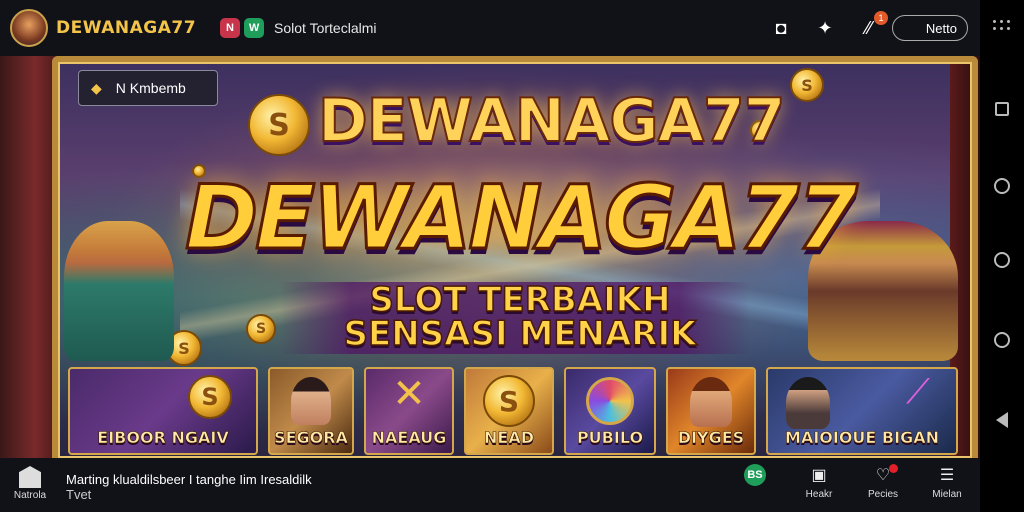 The image size is (1024, 512). I want to click on stats-icon: ⁄⁄ 1, so click(873, 25).